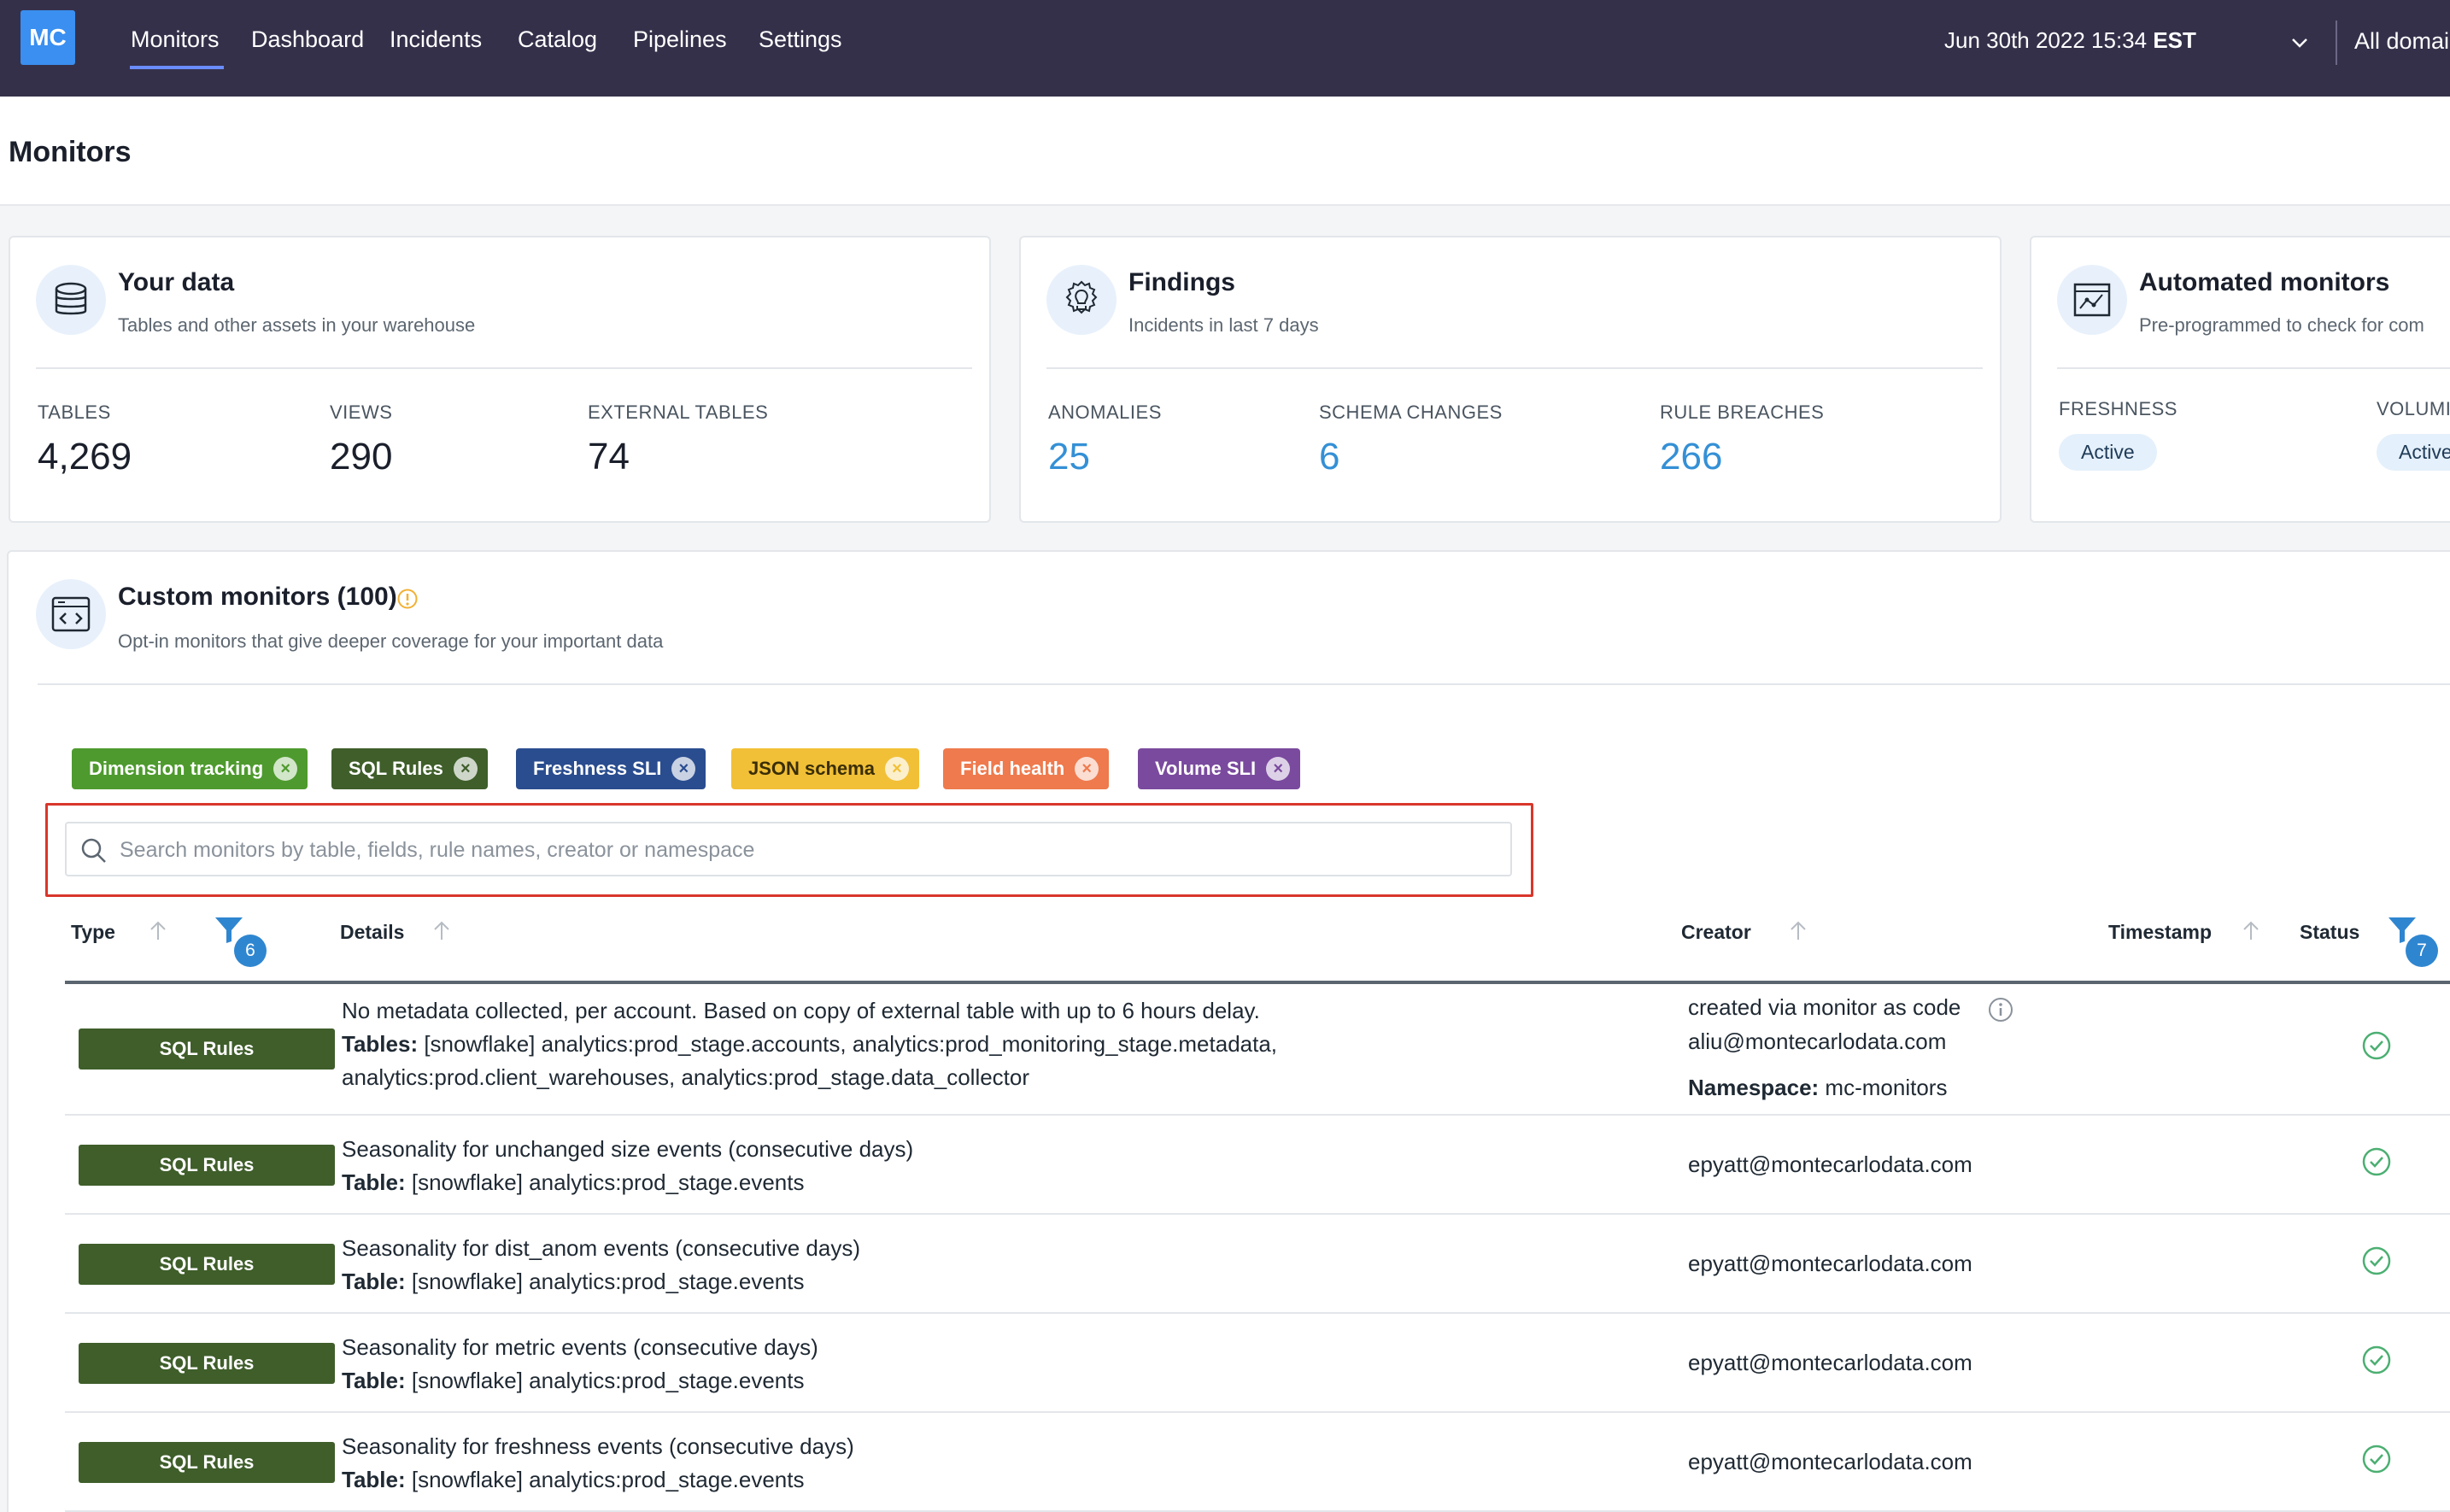 The width and height of the screenshot is (2450, 1512). I want to click on nav-catalog: Catalog, so click(557, 39).